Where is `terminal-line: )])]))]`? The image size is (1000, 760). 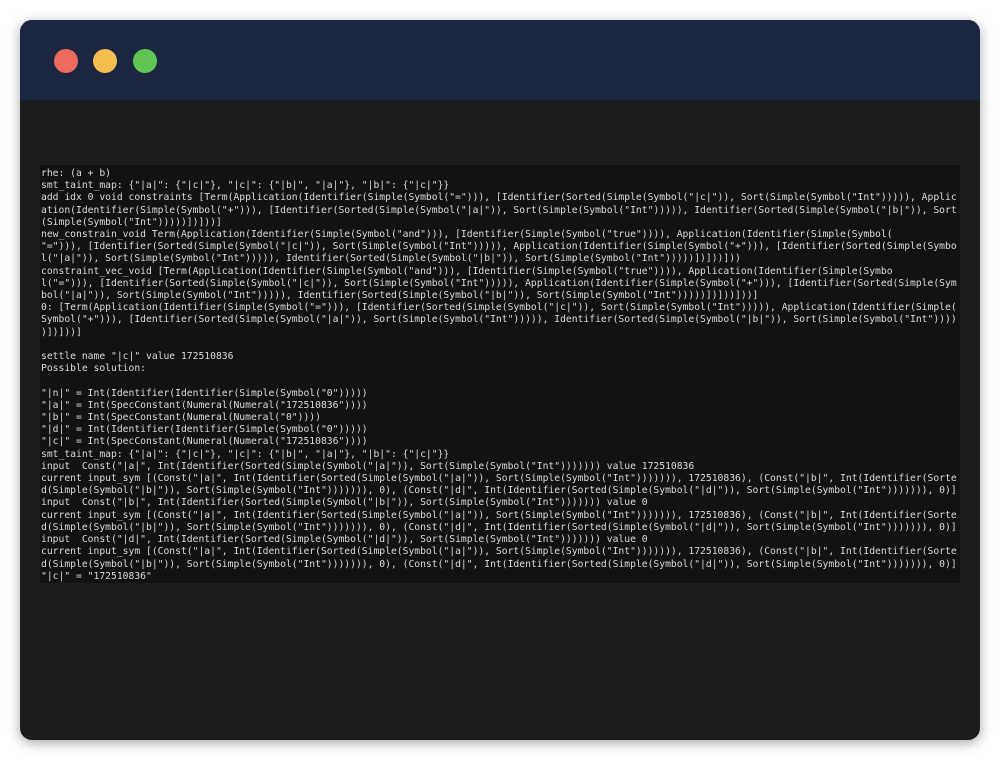
terminal-line: )])]))] is located at coordinates (61, 332).